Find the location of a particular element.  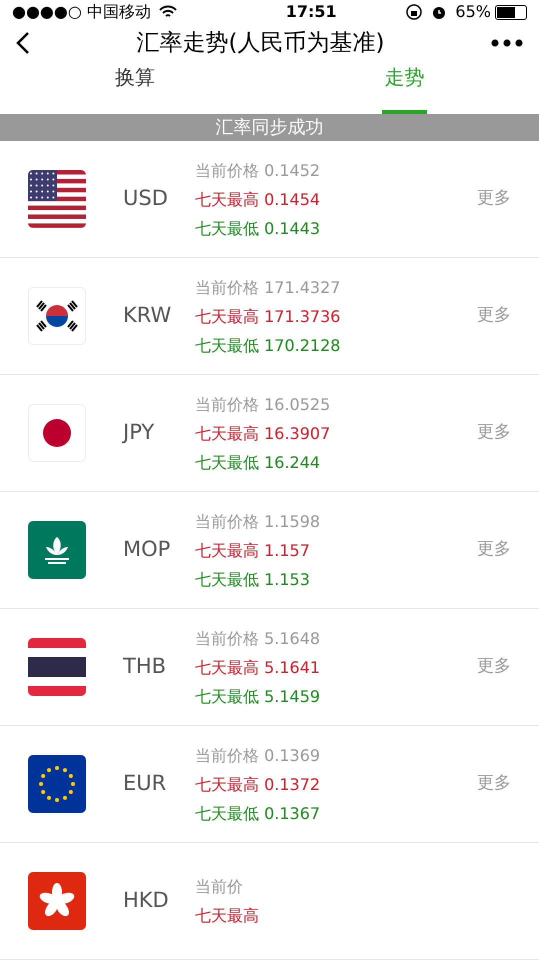

seven-day-low: 七天最低 5.1459 is located at coordinates (258, 697).